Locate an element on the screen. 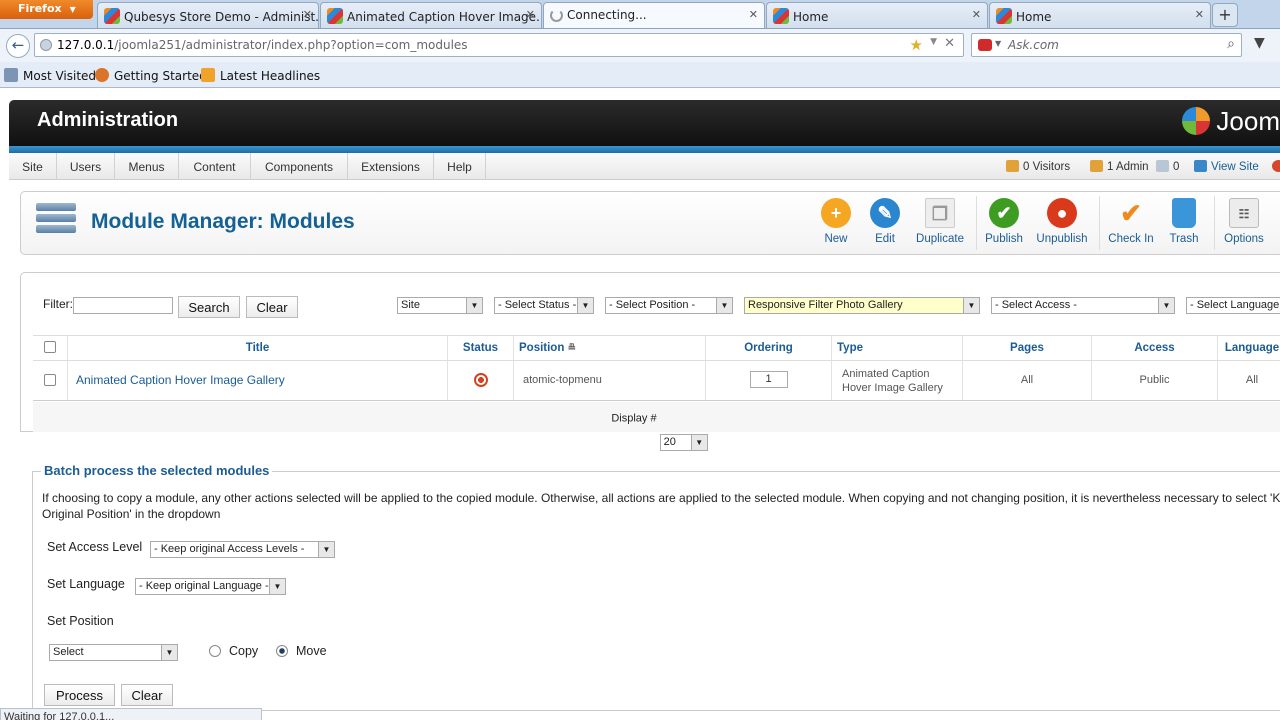  batch-language-value: - Keep original Language - is located at coordinates (204, 586).